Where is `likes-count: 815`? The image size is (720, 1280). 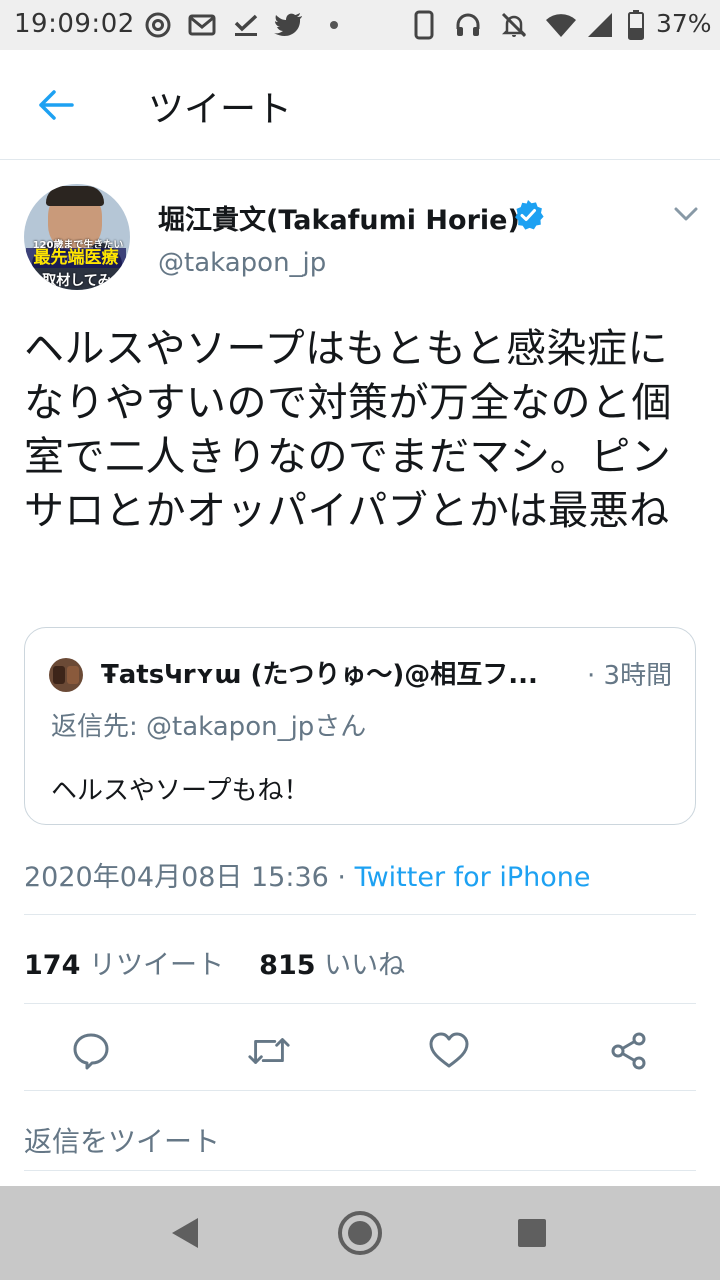
likes-count: 815 is located at coordinates (287, 965).